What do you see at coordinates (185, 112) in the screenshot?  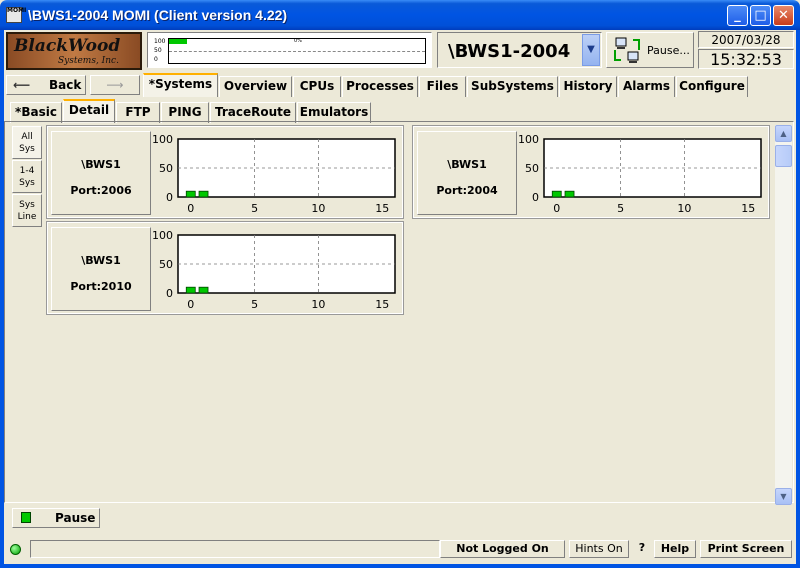 I see `subtab-ping: PING` at bounding box center [185, 112].